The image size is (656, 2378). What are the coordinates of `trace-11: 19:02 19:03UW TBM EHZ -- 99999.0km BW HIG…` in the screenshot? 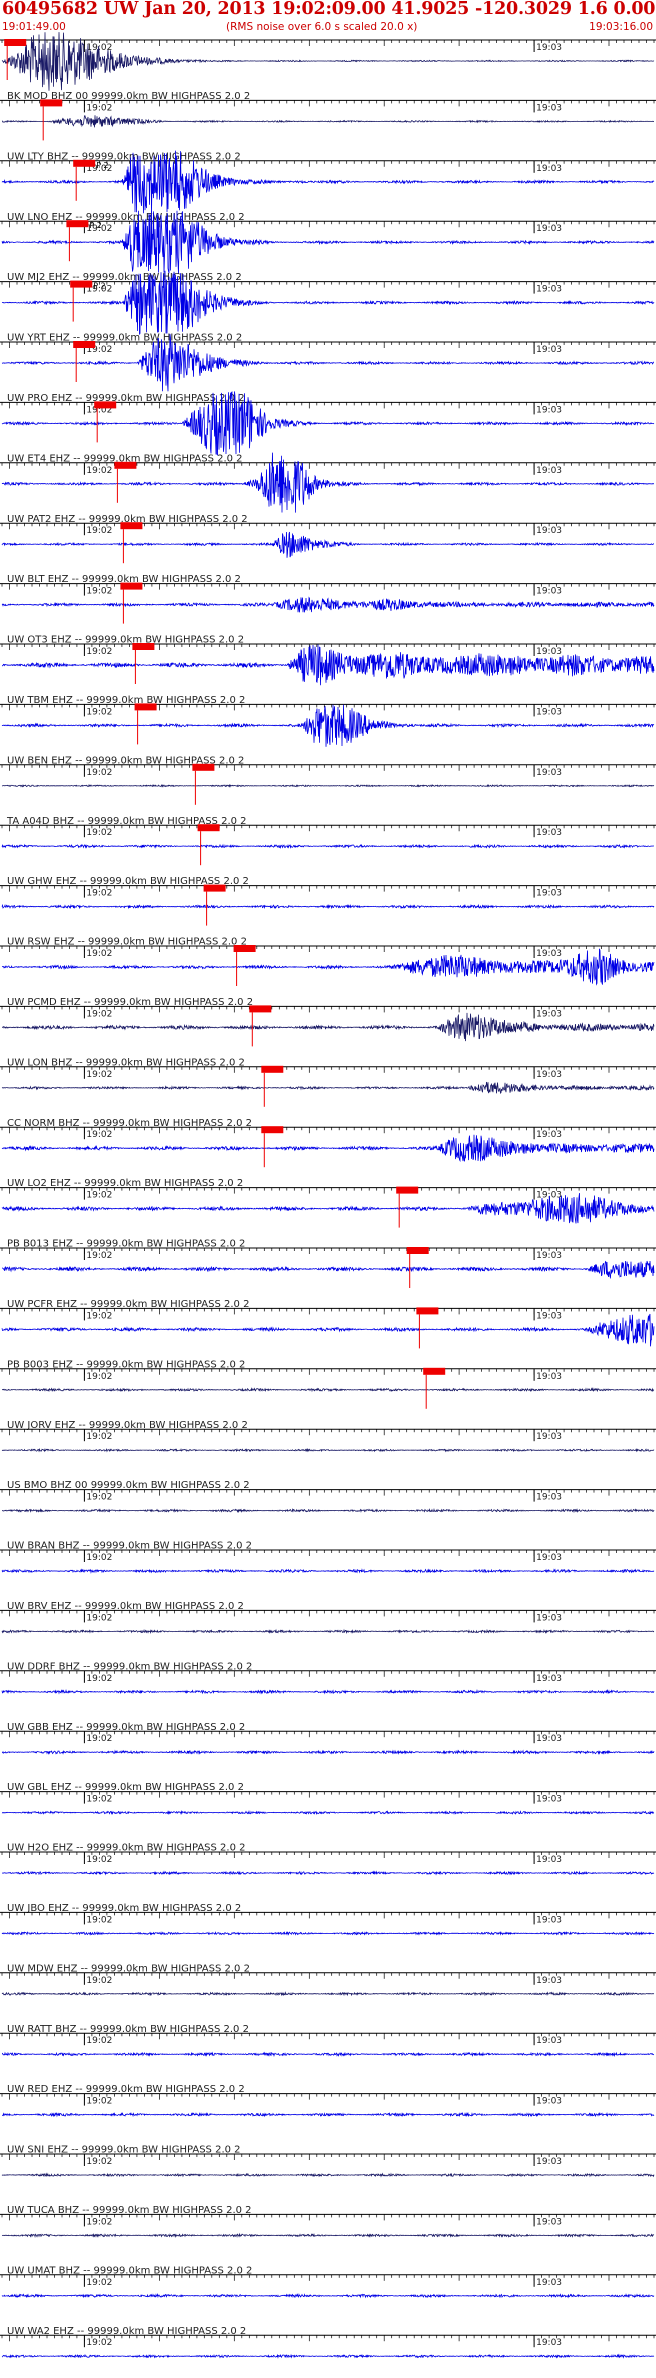 It's located at (328, 674).